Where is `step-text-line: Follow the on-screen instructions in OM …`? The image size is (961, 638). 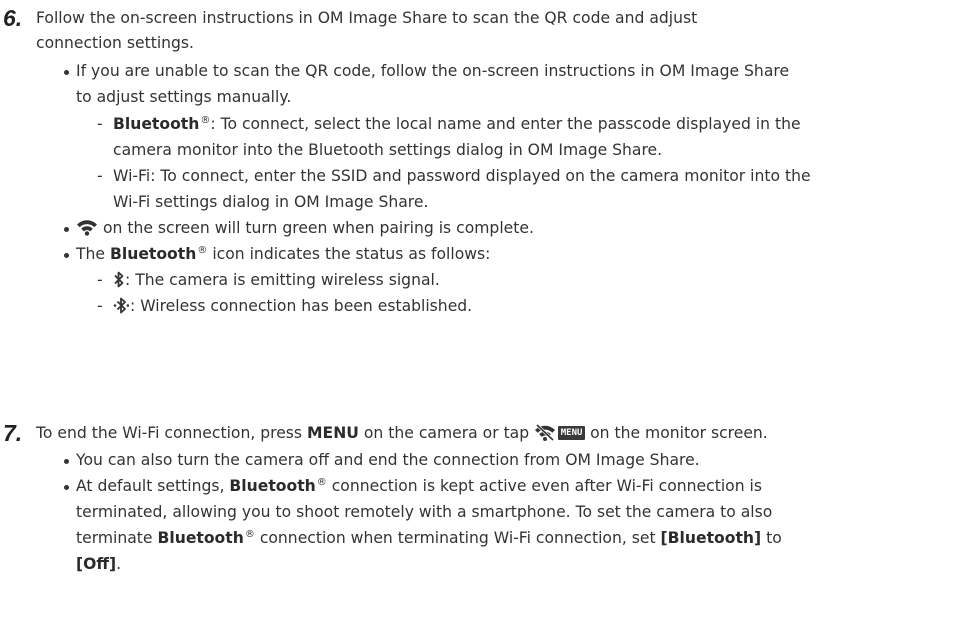
step-text-line: Follow the on-screen instructions in OM … is located at coordinates (367, 18).